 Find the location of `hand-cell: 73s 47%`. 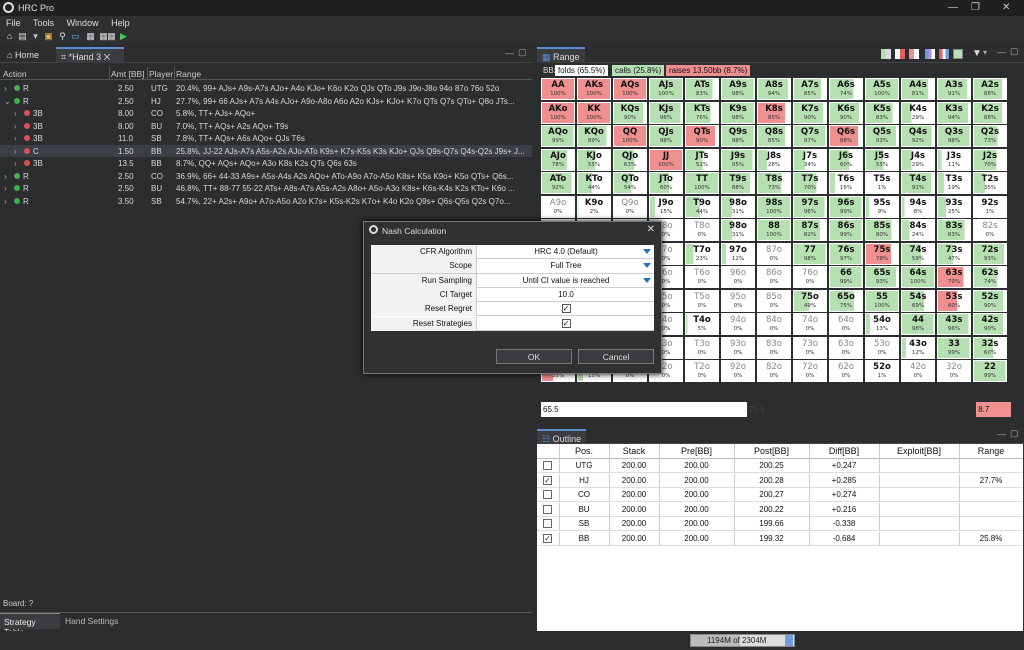

hand-cell: 73s 47% is located at coordinates (954, 253).